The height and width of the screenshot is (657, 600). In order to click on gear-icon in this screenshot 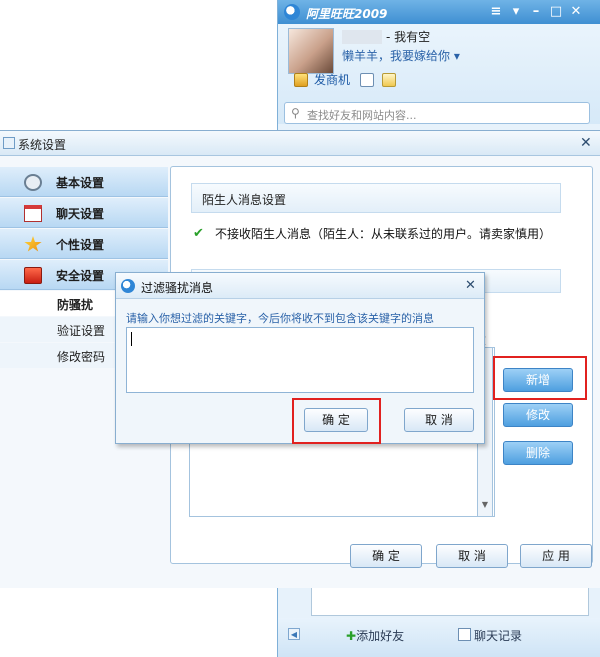, I will do `click(33, 182)`.